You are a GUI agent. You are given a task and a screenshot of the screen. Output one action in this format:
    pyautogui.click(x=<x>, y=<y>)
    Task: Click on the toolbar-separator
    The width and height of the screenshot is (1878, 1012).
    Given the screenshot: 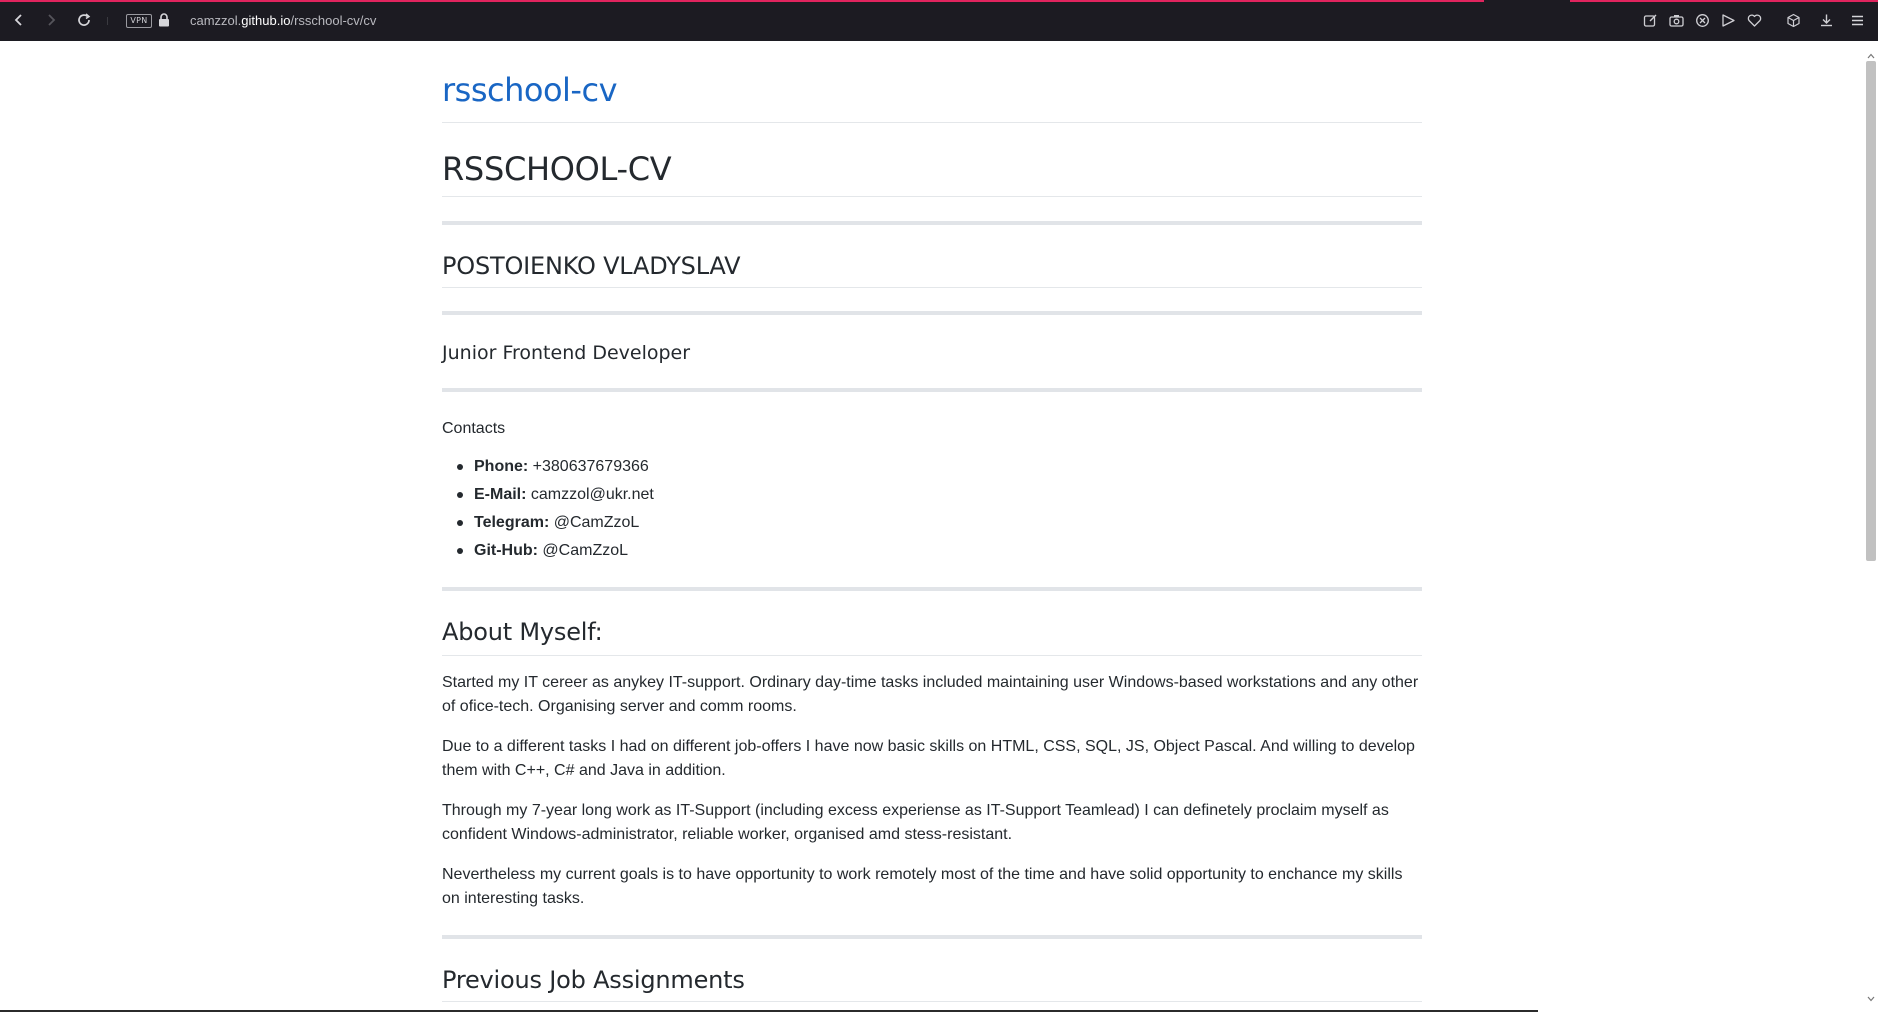 What is the action you would take?
    pyautogui.click(x=107, y=21)
    